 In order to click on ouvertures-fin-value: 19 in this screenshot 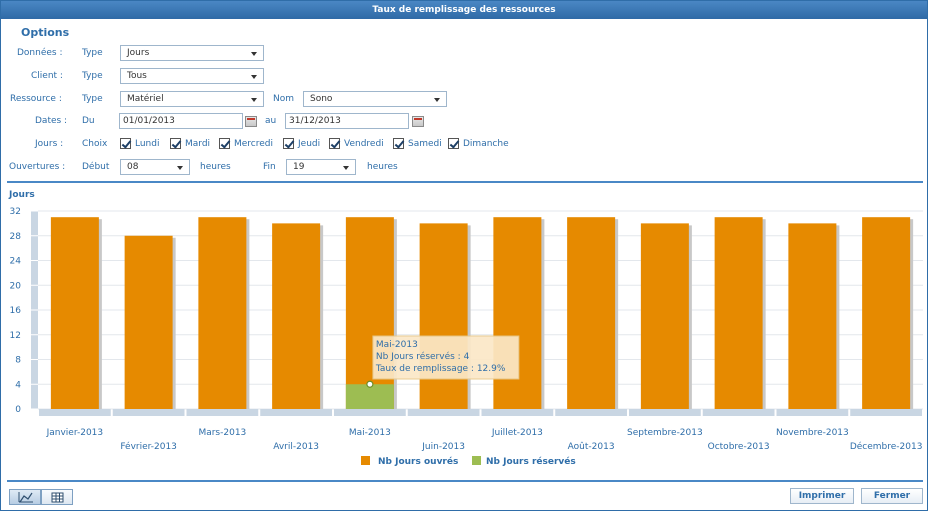, I will do `click(299, 167)`.